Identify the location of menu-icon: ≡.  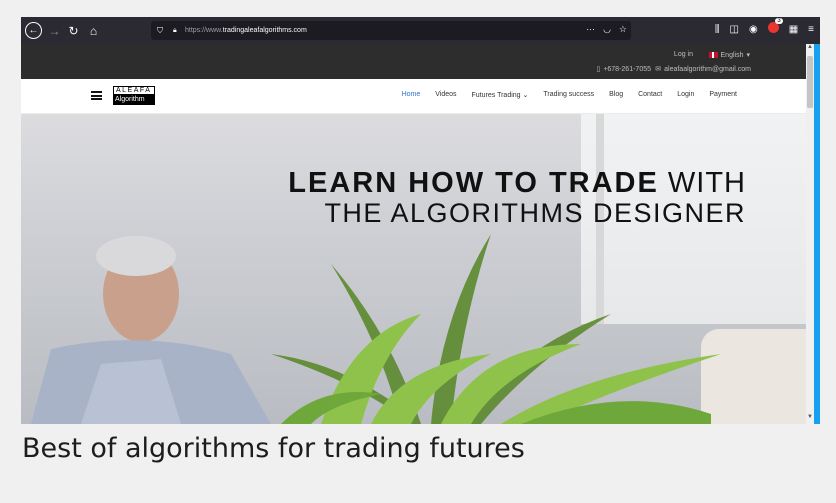
(811, 29).